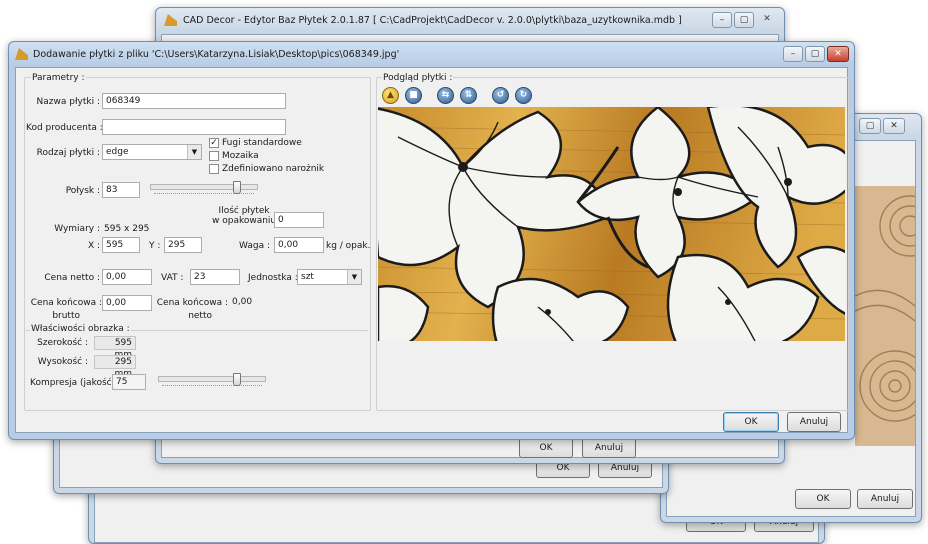 Image resolution: width=928 pixels, height=544 pixels. I want to click on unit-label: Jednostka :, so click(273, 278).